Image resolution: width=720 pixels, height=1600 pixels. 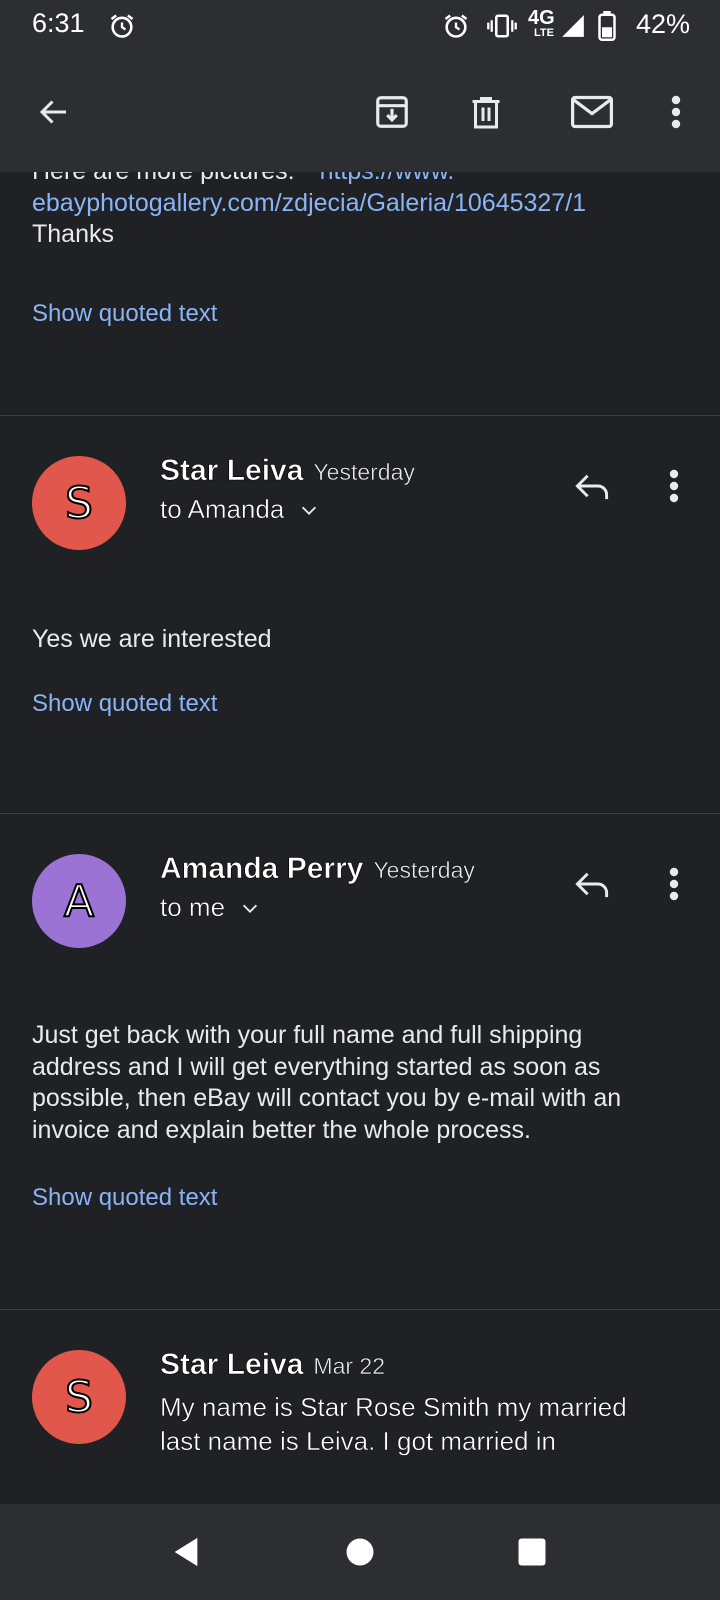 What do you see at coordinates (262, 869) in the screenshot?
I see `sender-name-text: Amanda Perry` at bounding box center [262, 869].